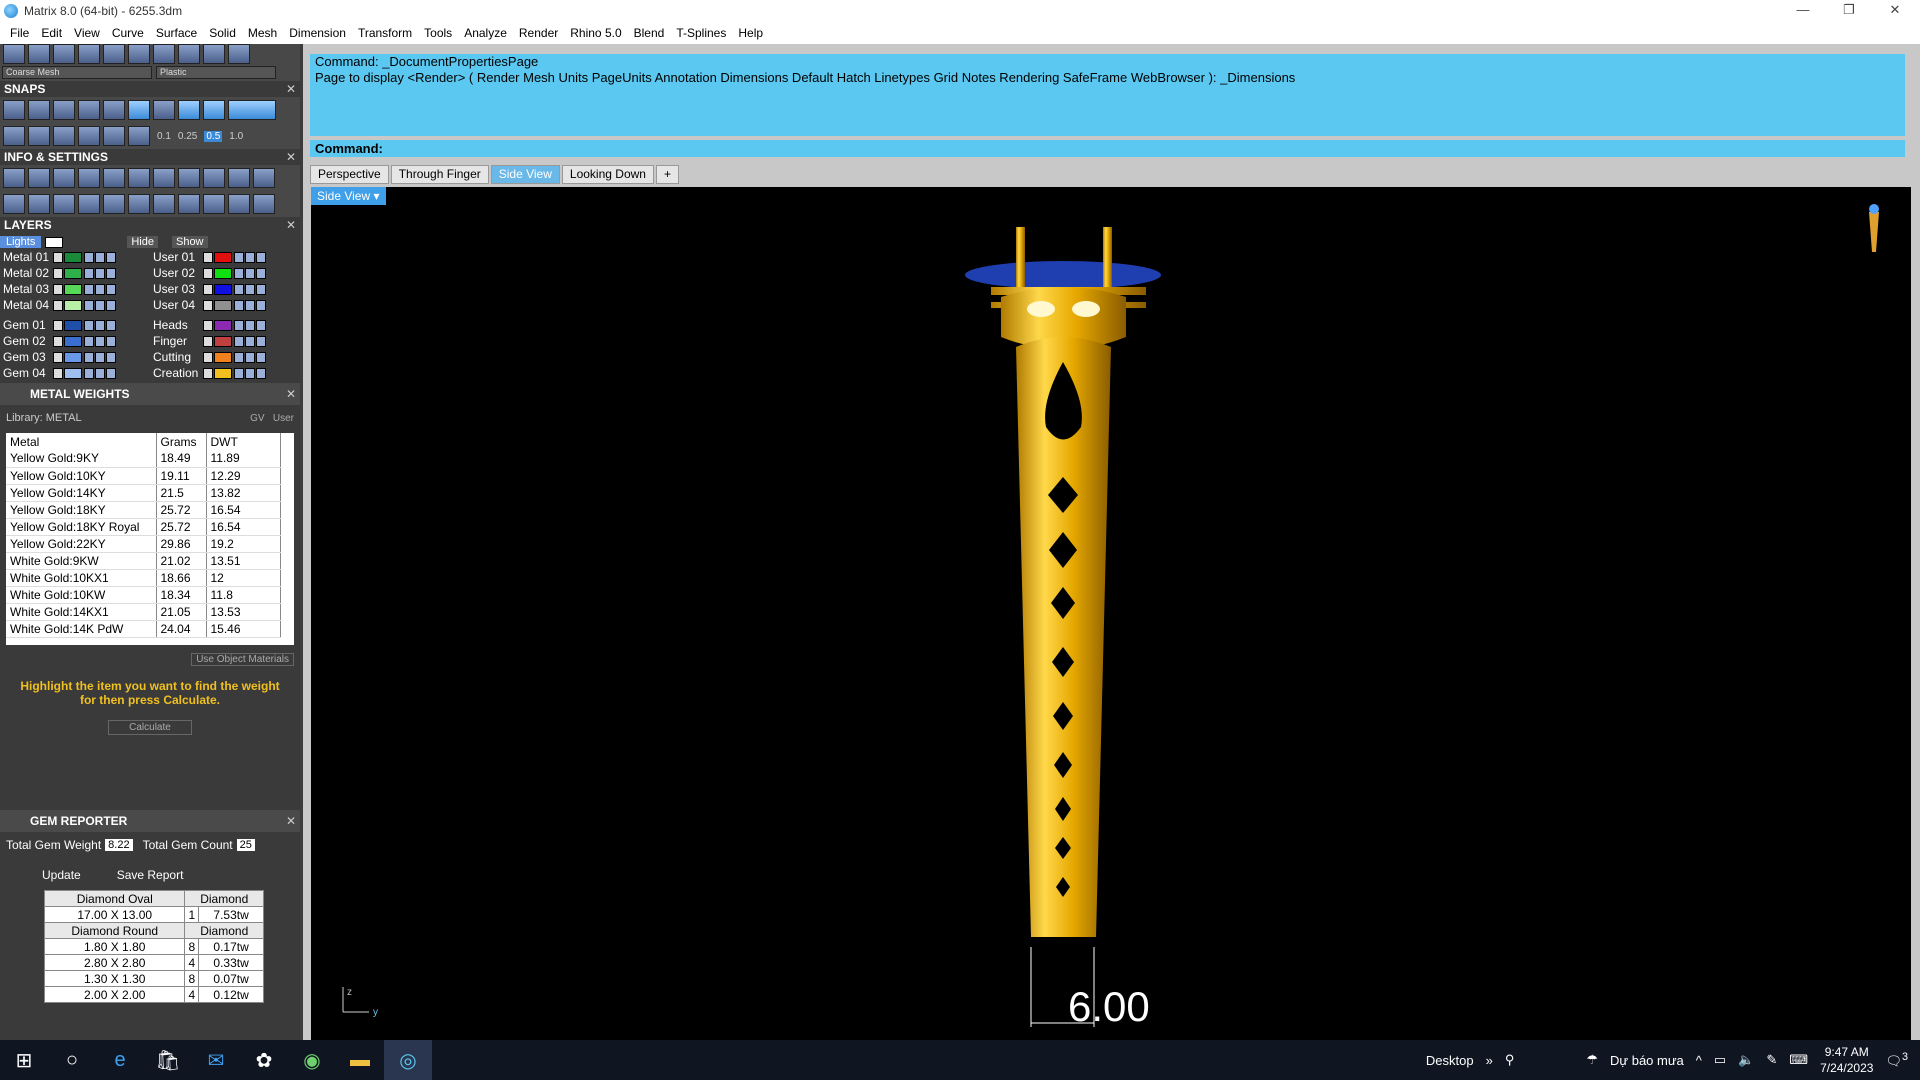 This screenshot has width=1920, height=1080. I want to click on move-icon, so click(139, 136).